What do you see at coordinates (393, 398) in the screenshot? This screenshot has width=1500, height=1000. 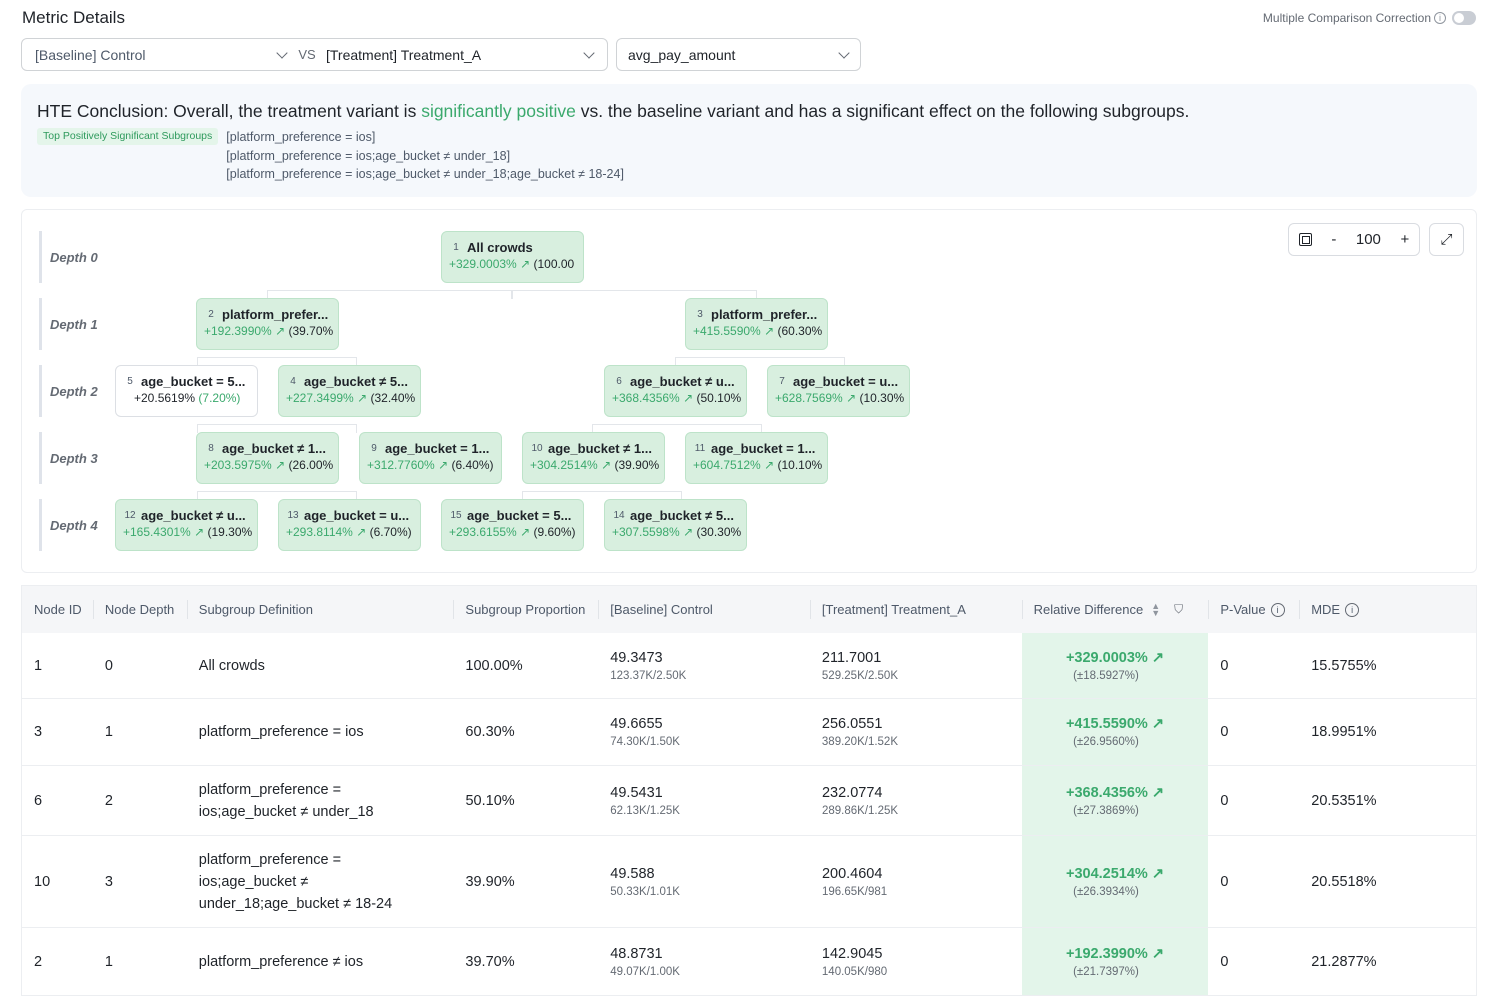 I see `node-proportion: (32.40%` at bounding box center [393, 398].